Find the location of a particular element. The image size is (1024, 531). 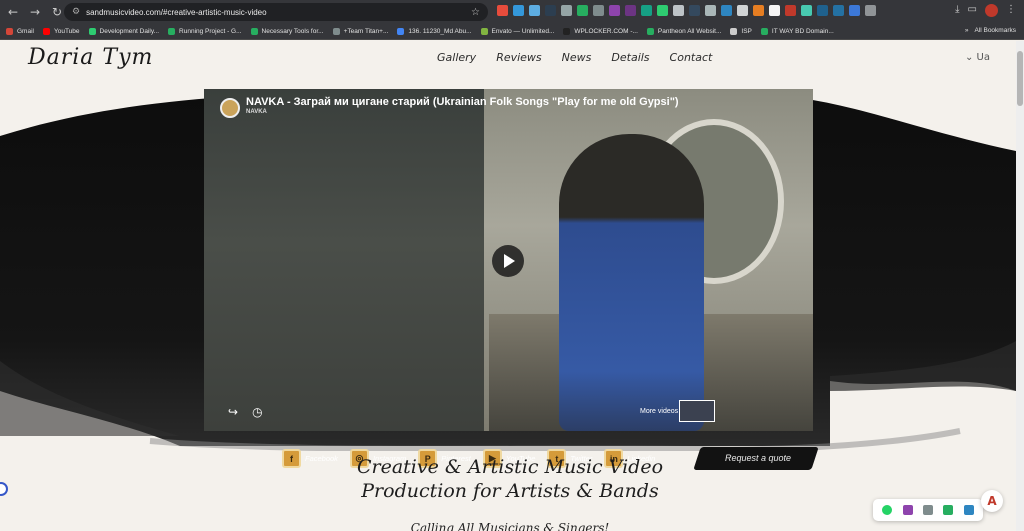

site-info-icon: ⚙ is located at coordinates (76, 12).